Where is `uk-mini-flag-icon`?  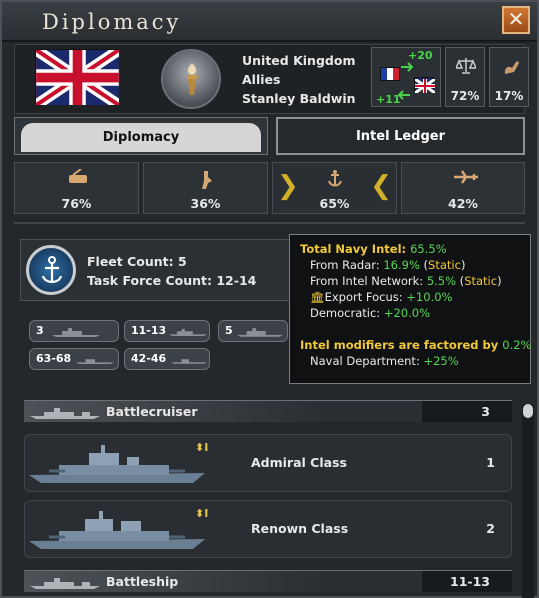 uk-mini-flag-icon is located at coordinates (425, 86).